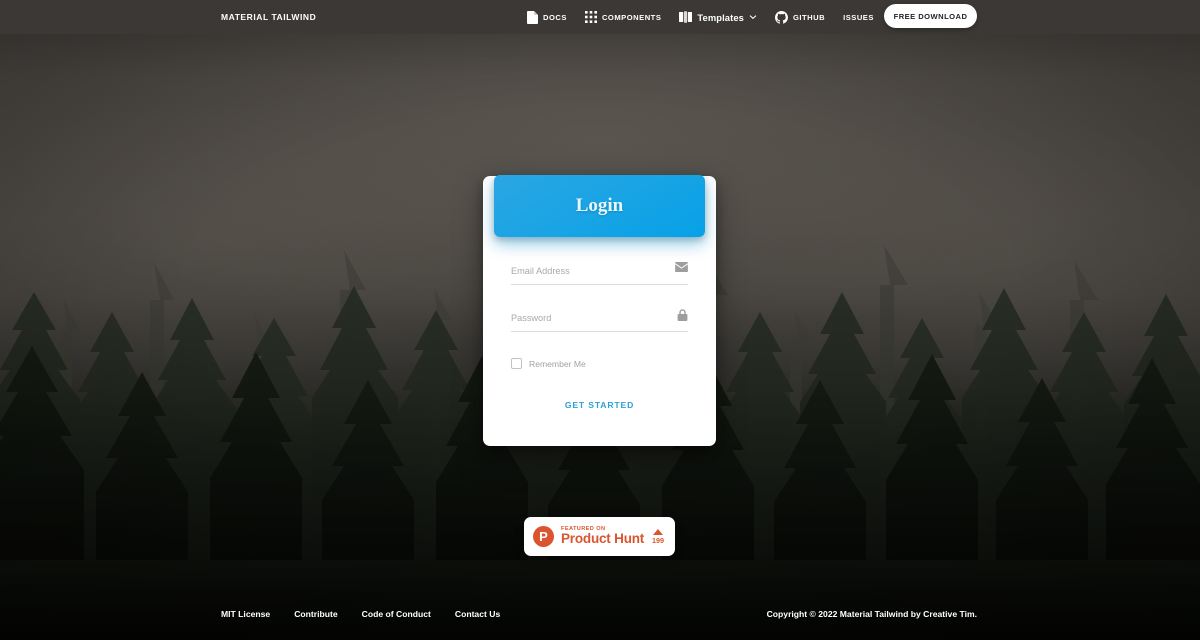  I want to click on nav-item-components: COMPONENTS, so click(623, 17).